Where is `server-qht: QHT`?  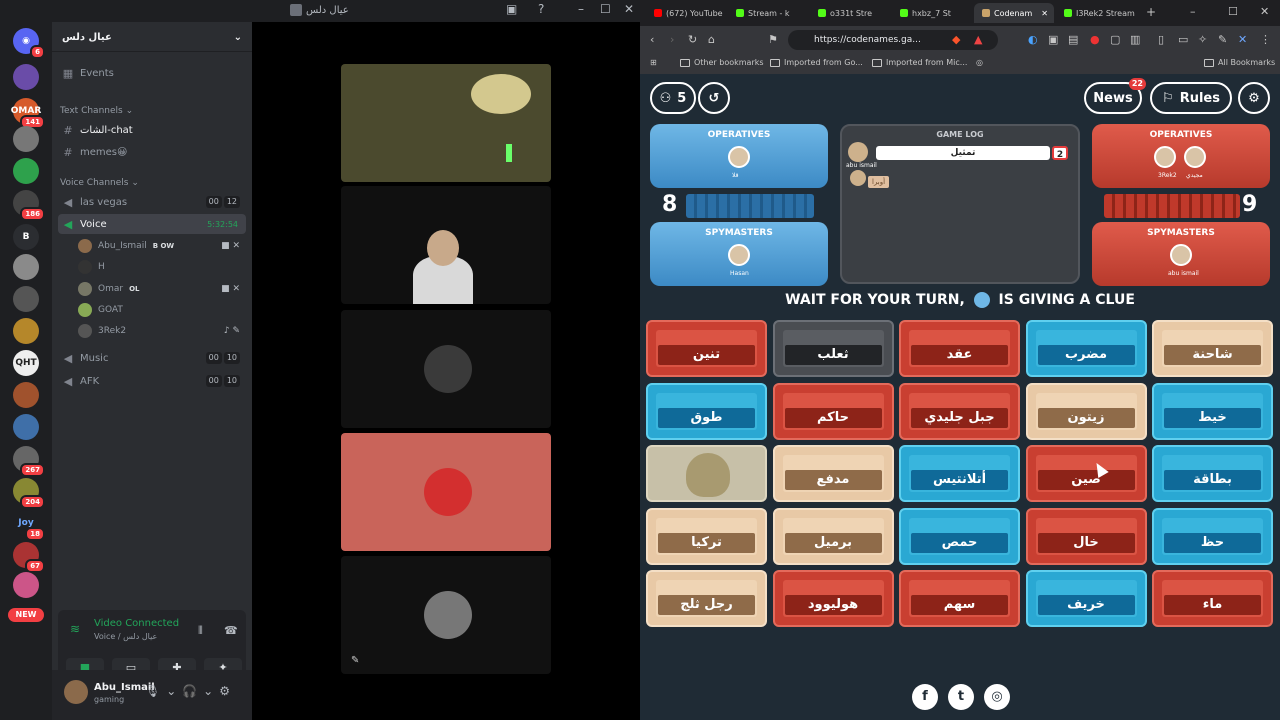
server-qht: QHT is located at coordinates (26, 363).